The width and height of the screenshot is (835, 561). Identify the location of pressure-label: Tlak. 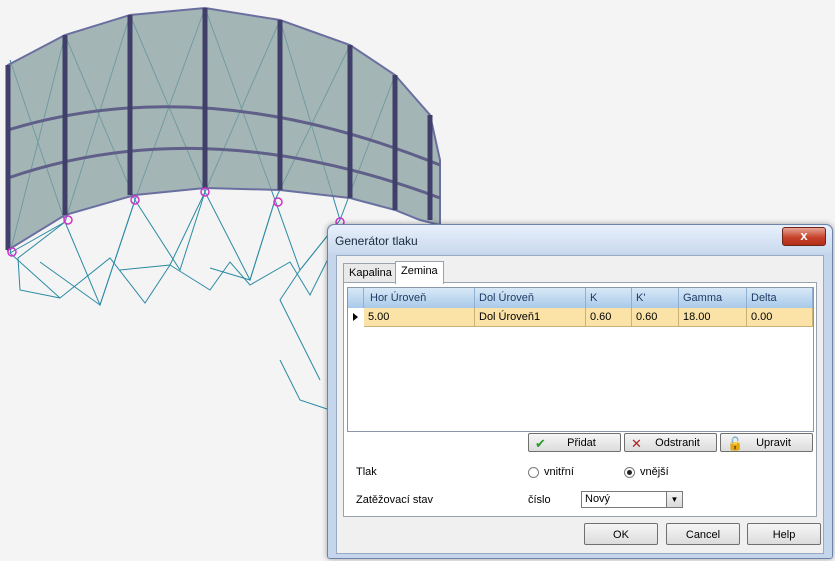
(366, 472).